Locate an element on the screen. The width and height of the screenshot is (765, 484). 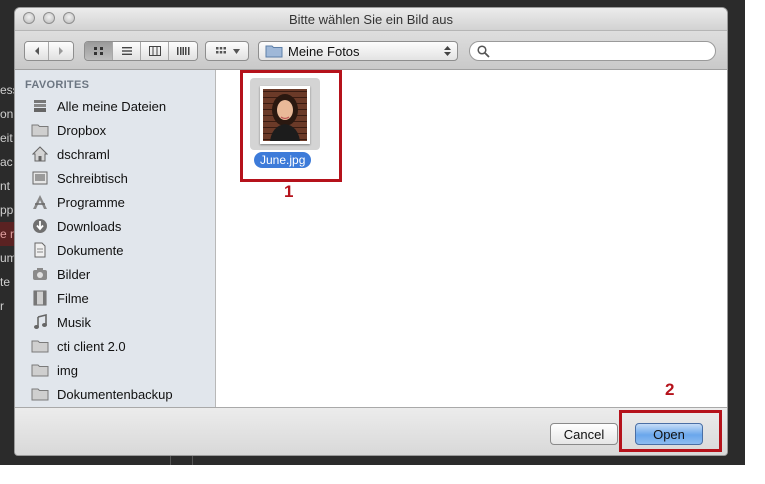
sidebar-item-documents: Dokumente is located at coordinates (122, 250).